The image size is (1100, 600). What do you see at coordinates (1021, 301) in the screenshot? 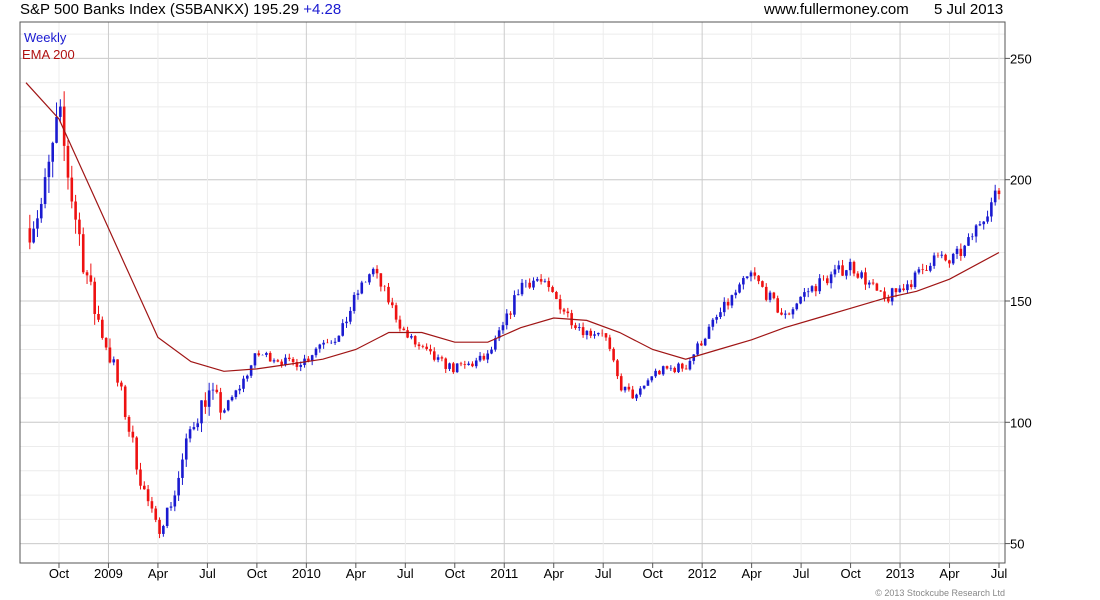
I see `y-tick-label: 150` at bounding box center [1021, 301].